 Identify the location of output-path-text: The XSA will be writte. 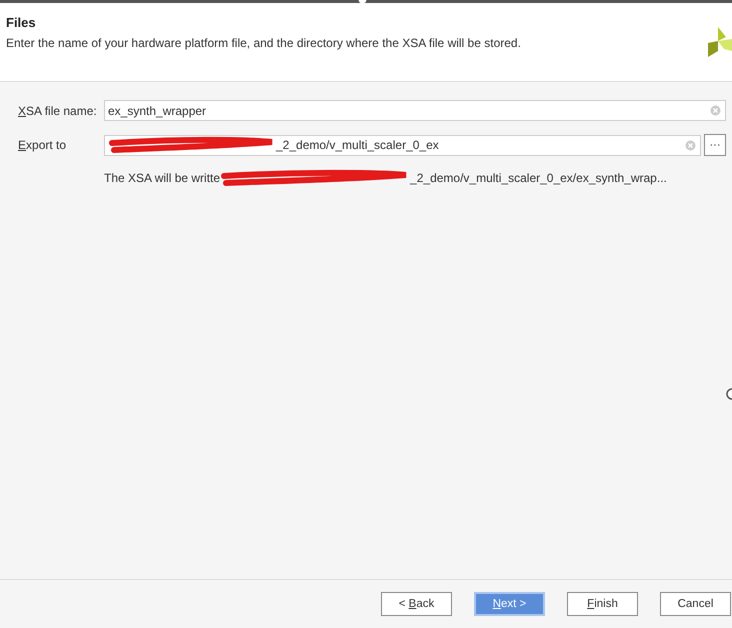
(162, 178).